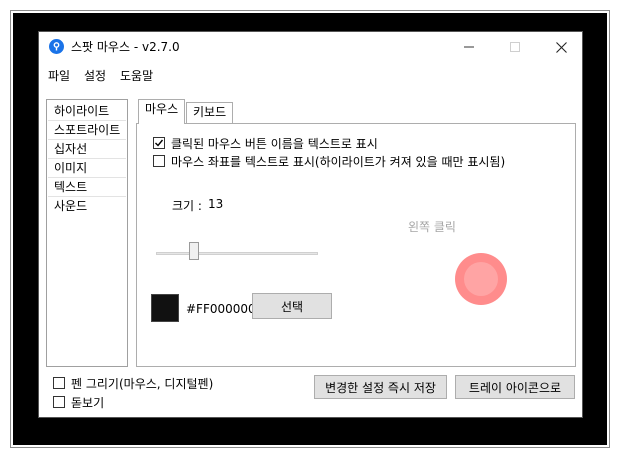 The height and width of the screenshot is (460, 623). I want to click on list-item-spotlight: 스포트라이트, so click(87, 130).